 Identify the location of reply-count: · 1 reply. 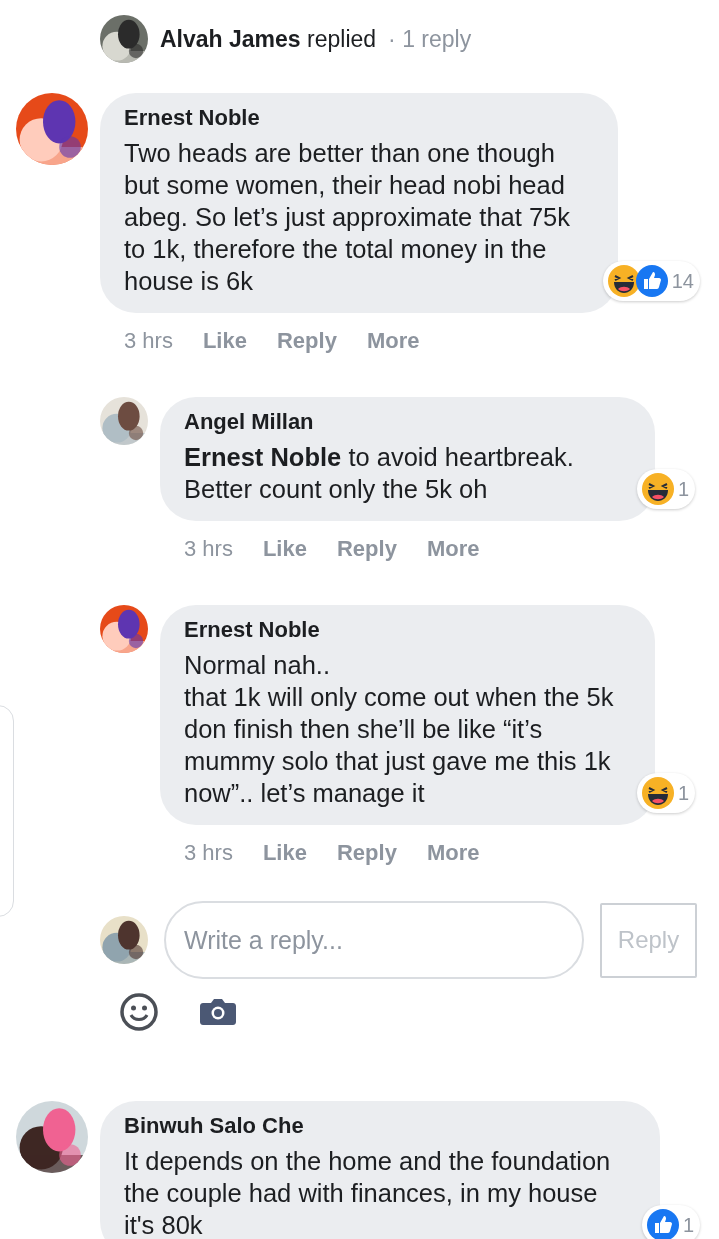
(430, 39).